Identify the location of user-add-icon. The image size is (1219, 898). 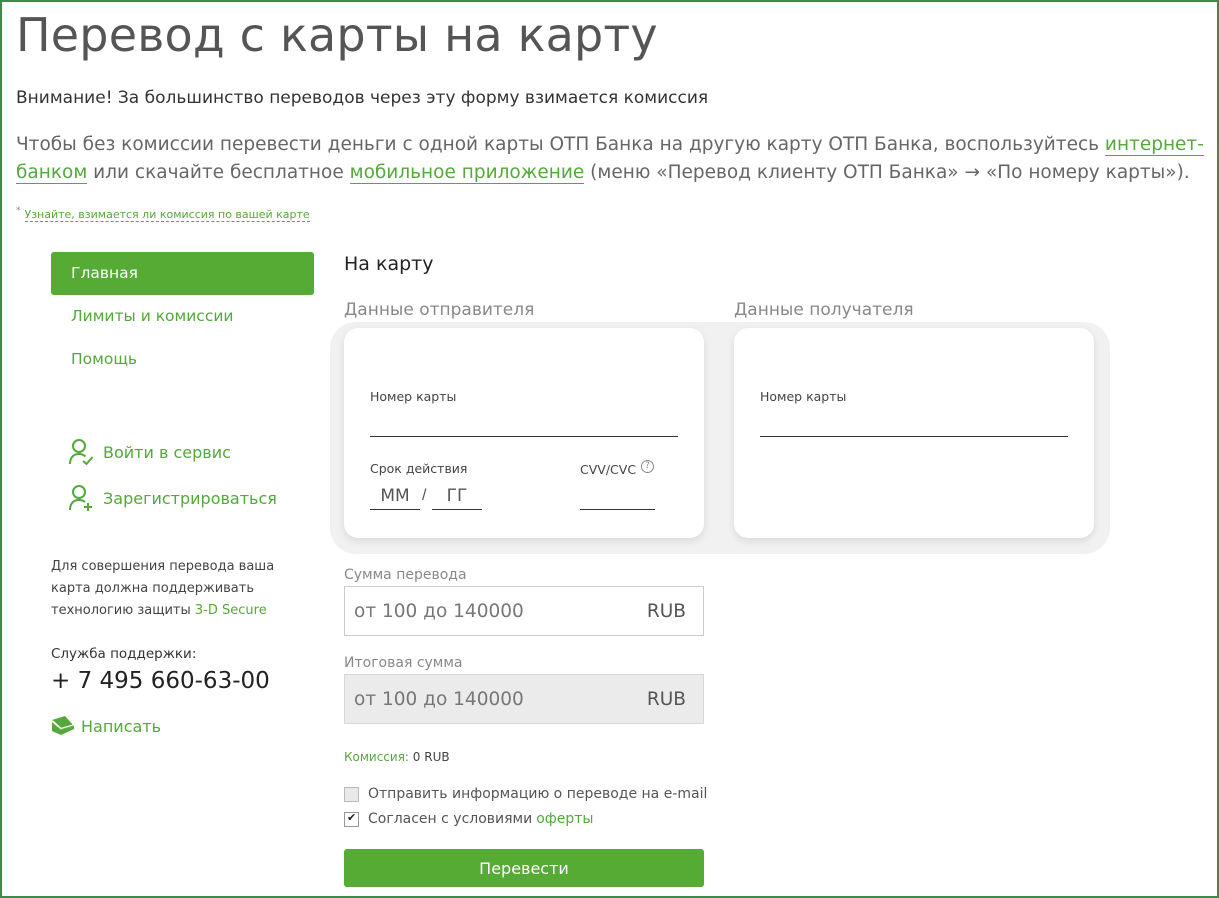
(80, 498).